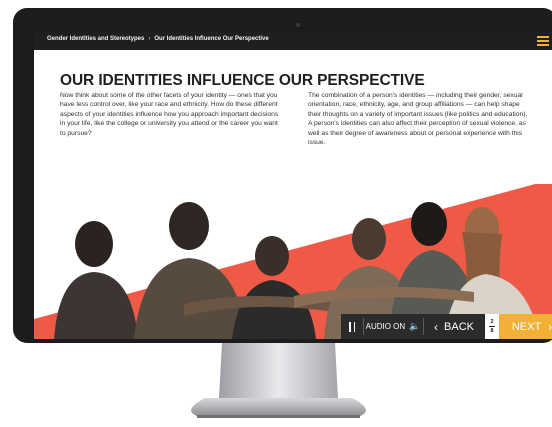 This screenshot has height=427, width=552. What do you see at coordinates (278, 380) in the screenshot?
I see `monitor-stand` at bounding box center [278, 380].